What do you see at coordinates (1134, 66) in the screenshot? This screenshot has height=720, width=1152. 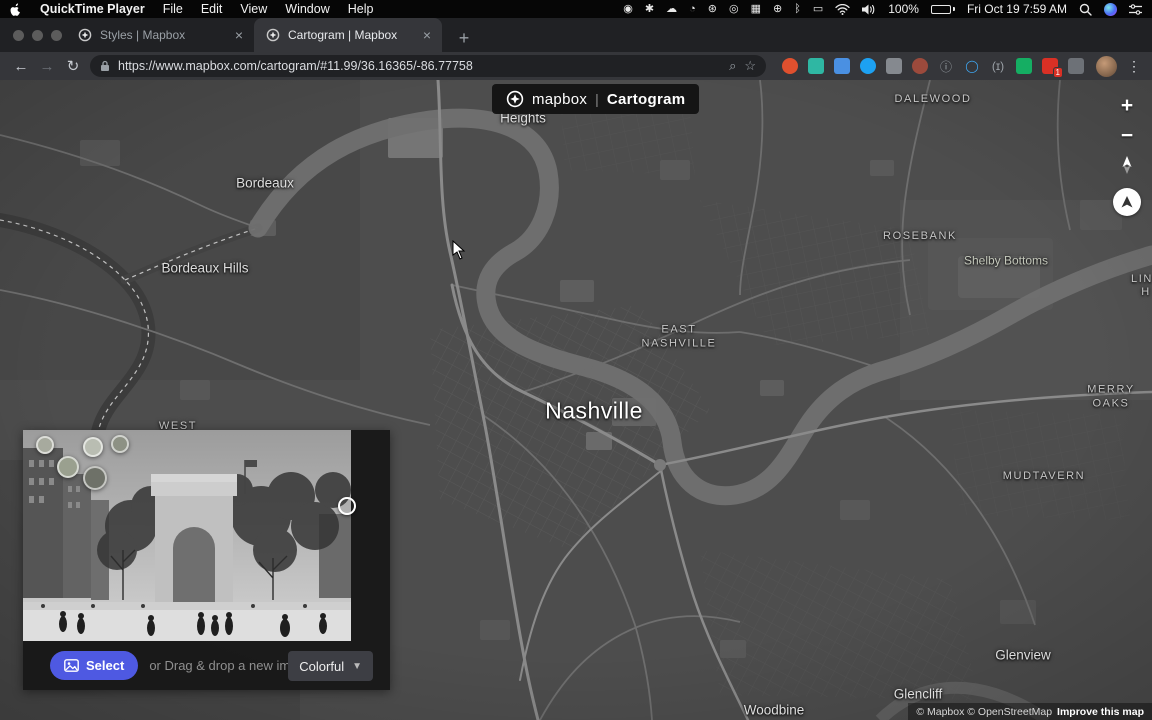 I see `browser-menu-icon: ⋮` at bounding box center [1134, 66].